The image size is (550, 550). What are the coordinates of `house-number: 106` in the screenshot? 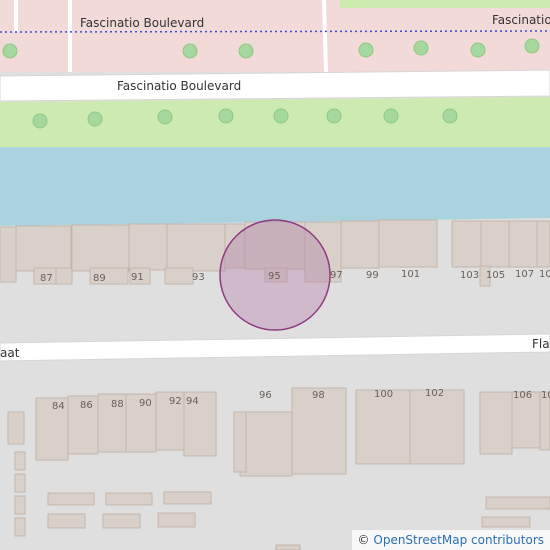 It's located at (522, 395).